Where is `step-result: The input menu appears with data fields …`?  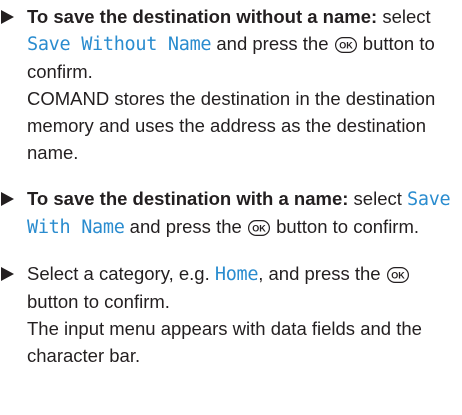
step-result: The input menu appears with data fields … is located at coordinates (224, 342).